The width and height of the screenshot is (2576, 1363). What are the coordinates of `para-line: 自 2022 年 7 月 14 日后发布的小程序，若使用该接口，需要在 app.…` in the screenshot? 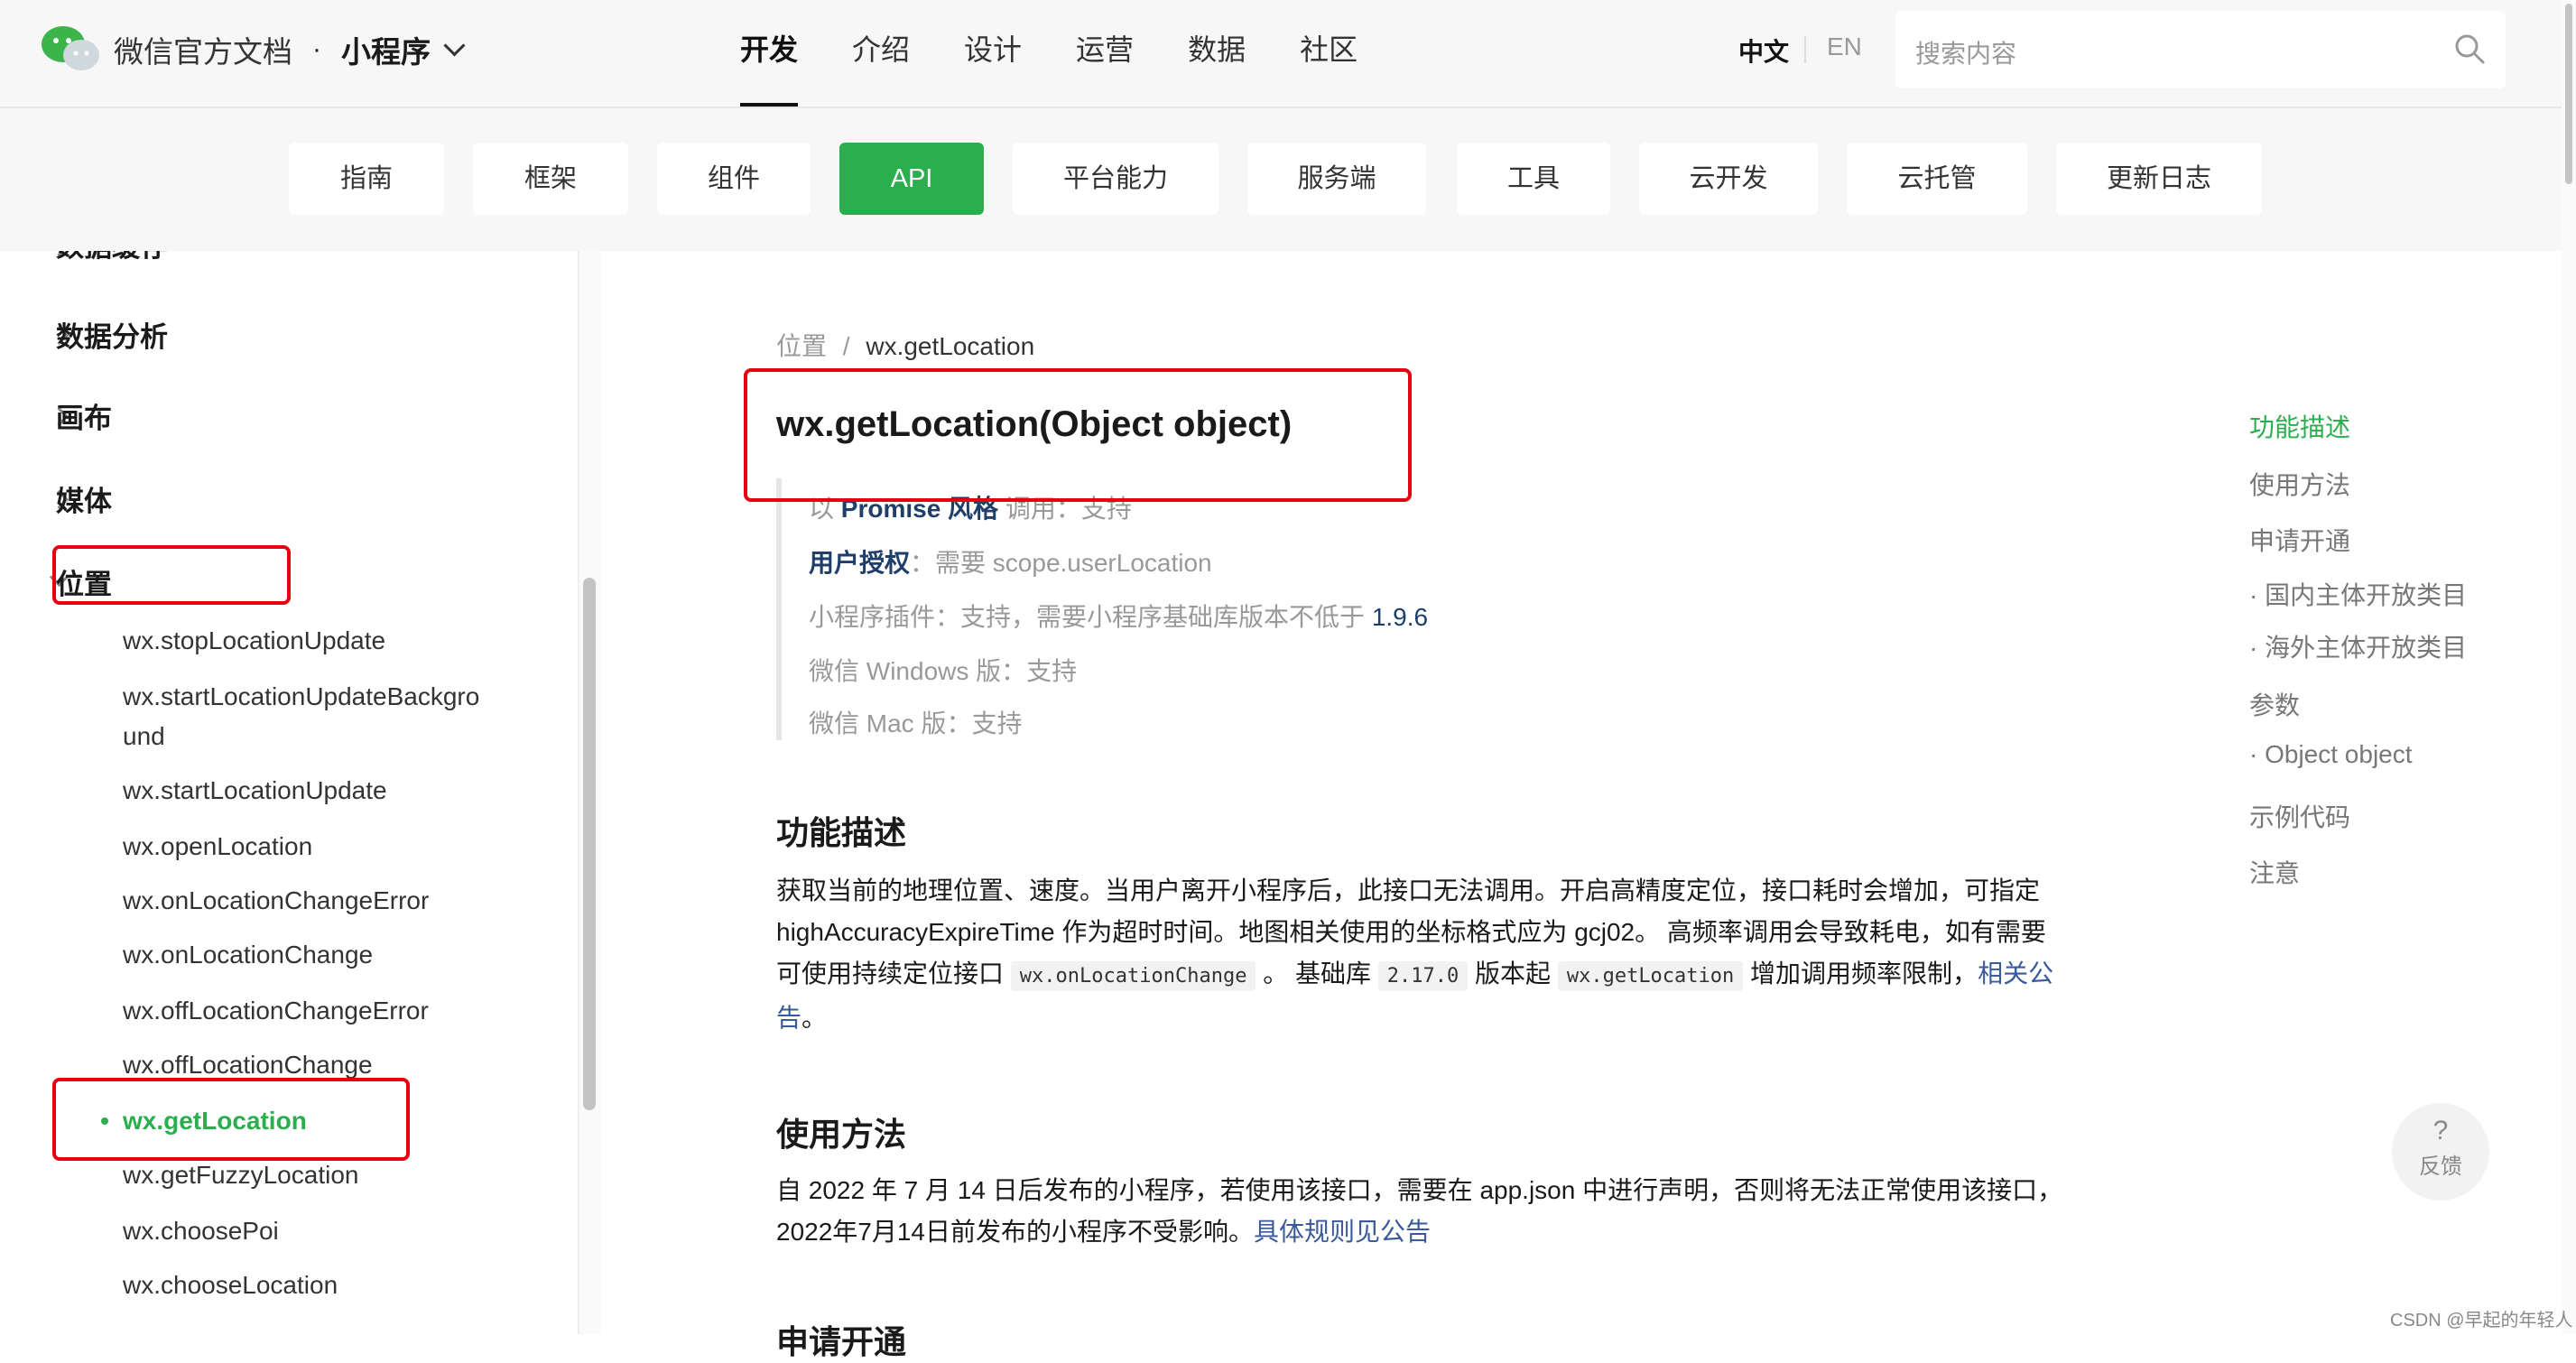 It's located at (1419, 1190).